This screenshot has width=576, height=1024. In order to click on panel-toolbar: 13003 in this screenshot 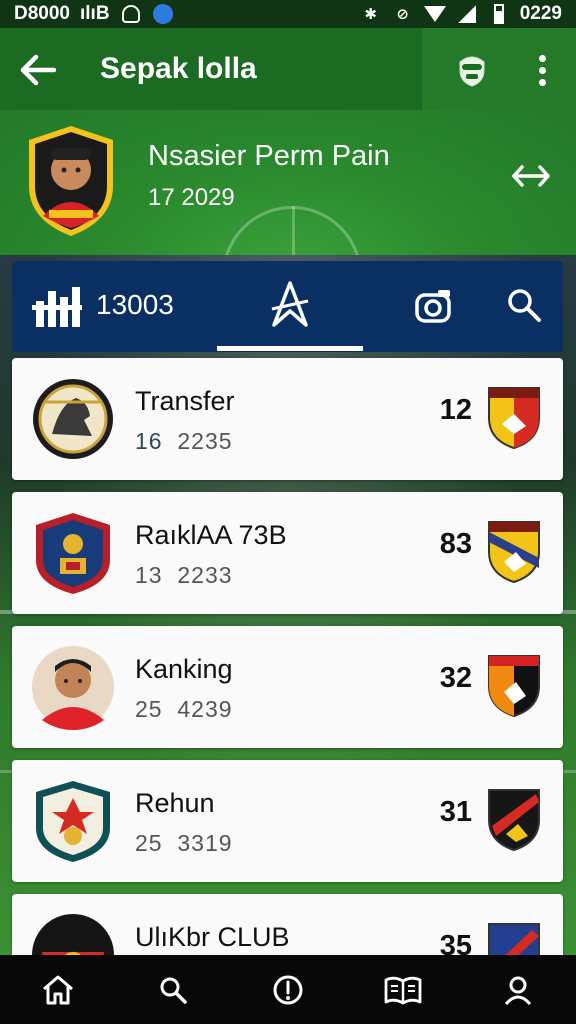, I will do `click(287, 306)`.